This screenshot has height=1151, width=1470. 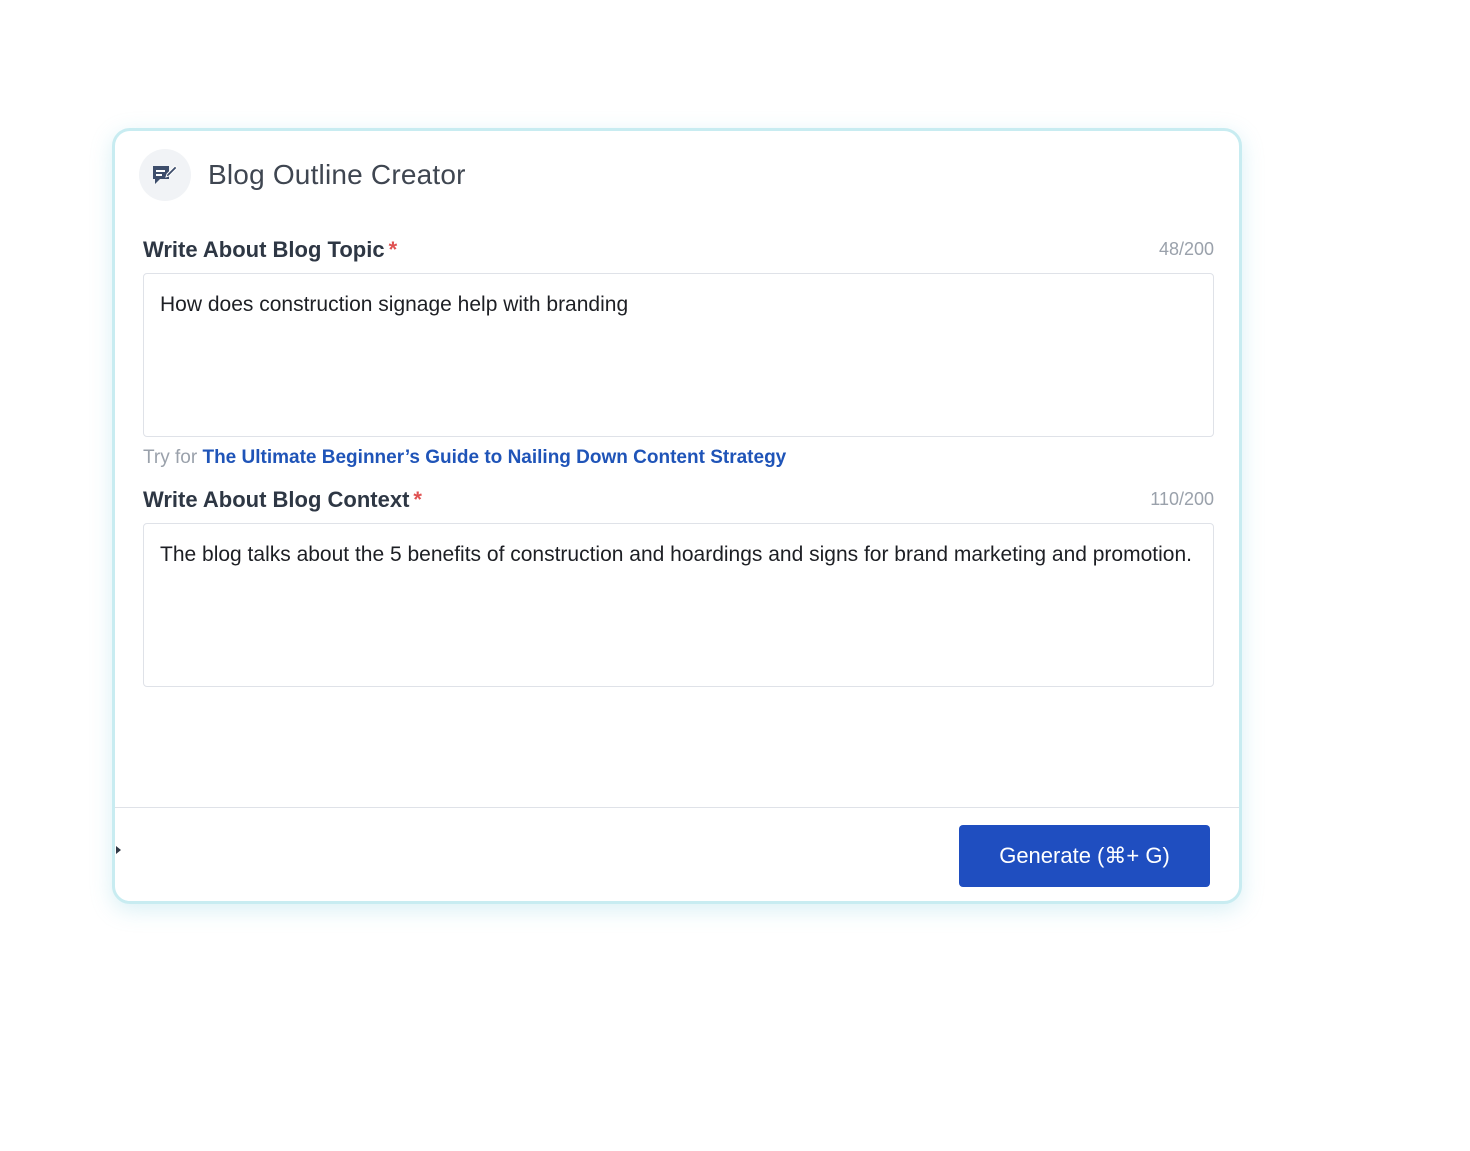 What do you see at coordinates (1182, 499) in the screenshot?
I see `context-char-counter: 110/200` at bounding box center [1182, 499].